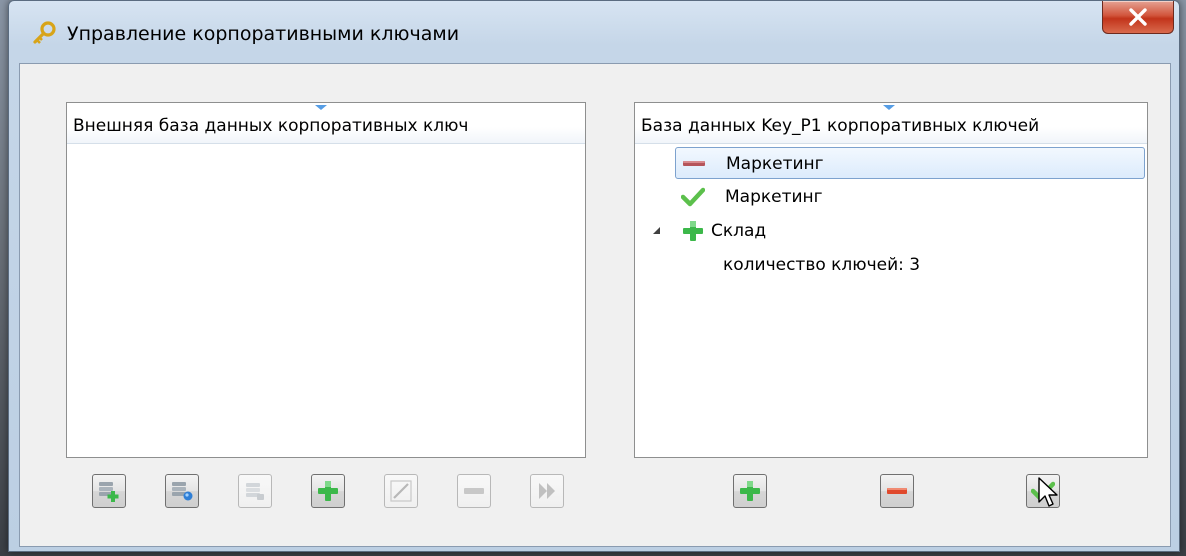 The height and width of the screenshot is (556, 1186). I want to click on connect-database-button, so click(182, 491).